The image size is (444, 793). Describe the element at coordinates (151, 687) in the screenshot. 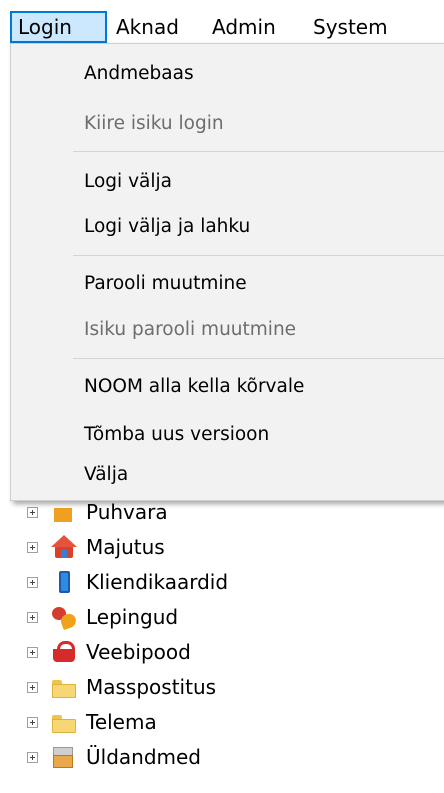

I see `tree-item-label: Masspostitus` at that location.